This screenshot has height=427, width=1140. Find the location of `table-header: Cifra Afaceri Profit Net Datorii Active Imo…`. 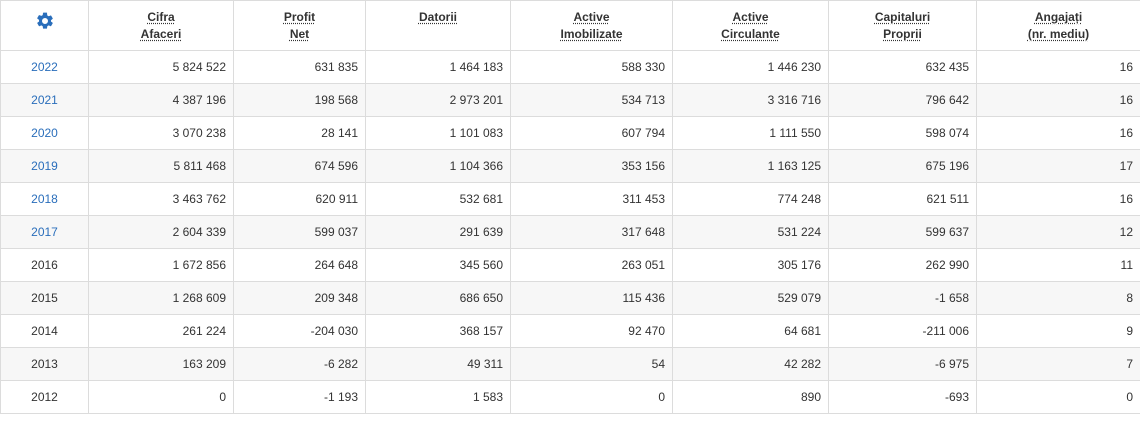

table-header: Cifra Afaceri Profit Net Datorii Active Imo… is located at coordinates (570, 25).